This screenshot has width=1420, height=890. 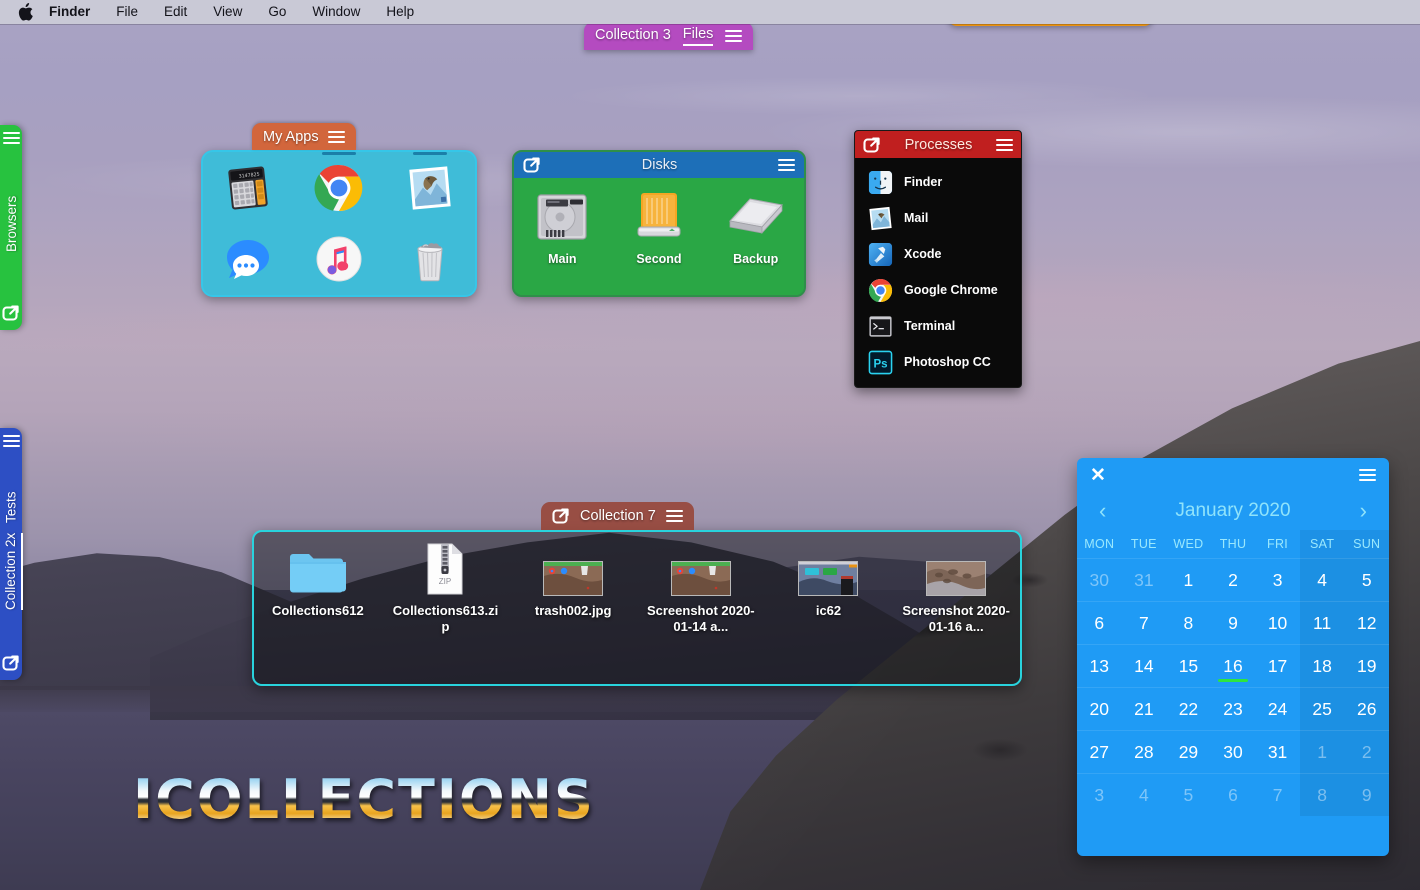 I want to click on menu-item-window: Window, so click(x=336, y=12).